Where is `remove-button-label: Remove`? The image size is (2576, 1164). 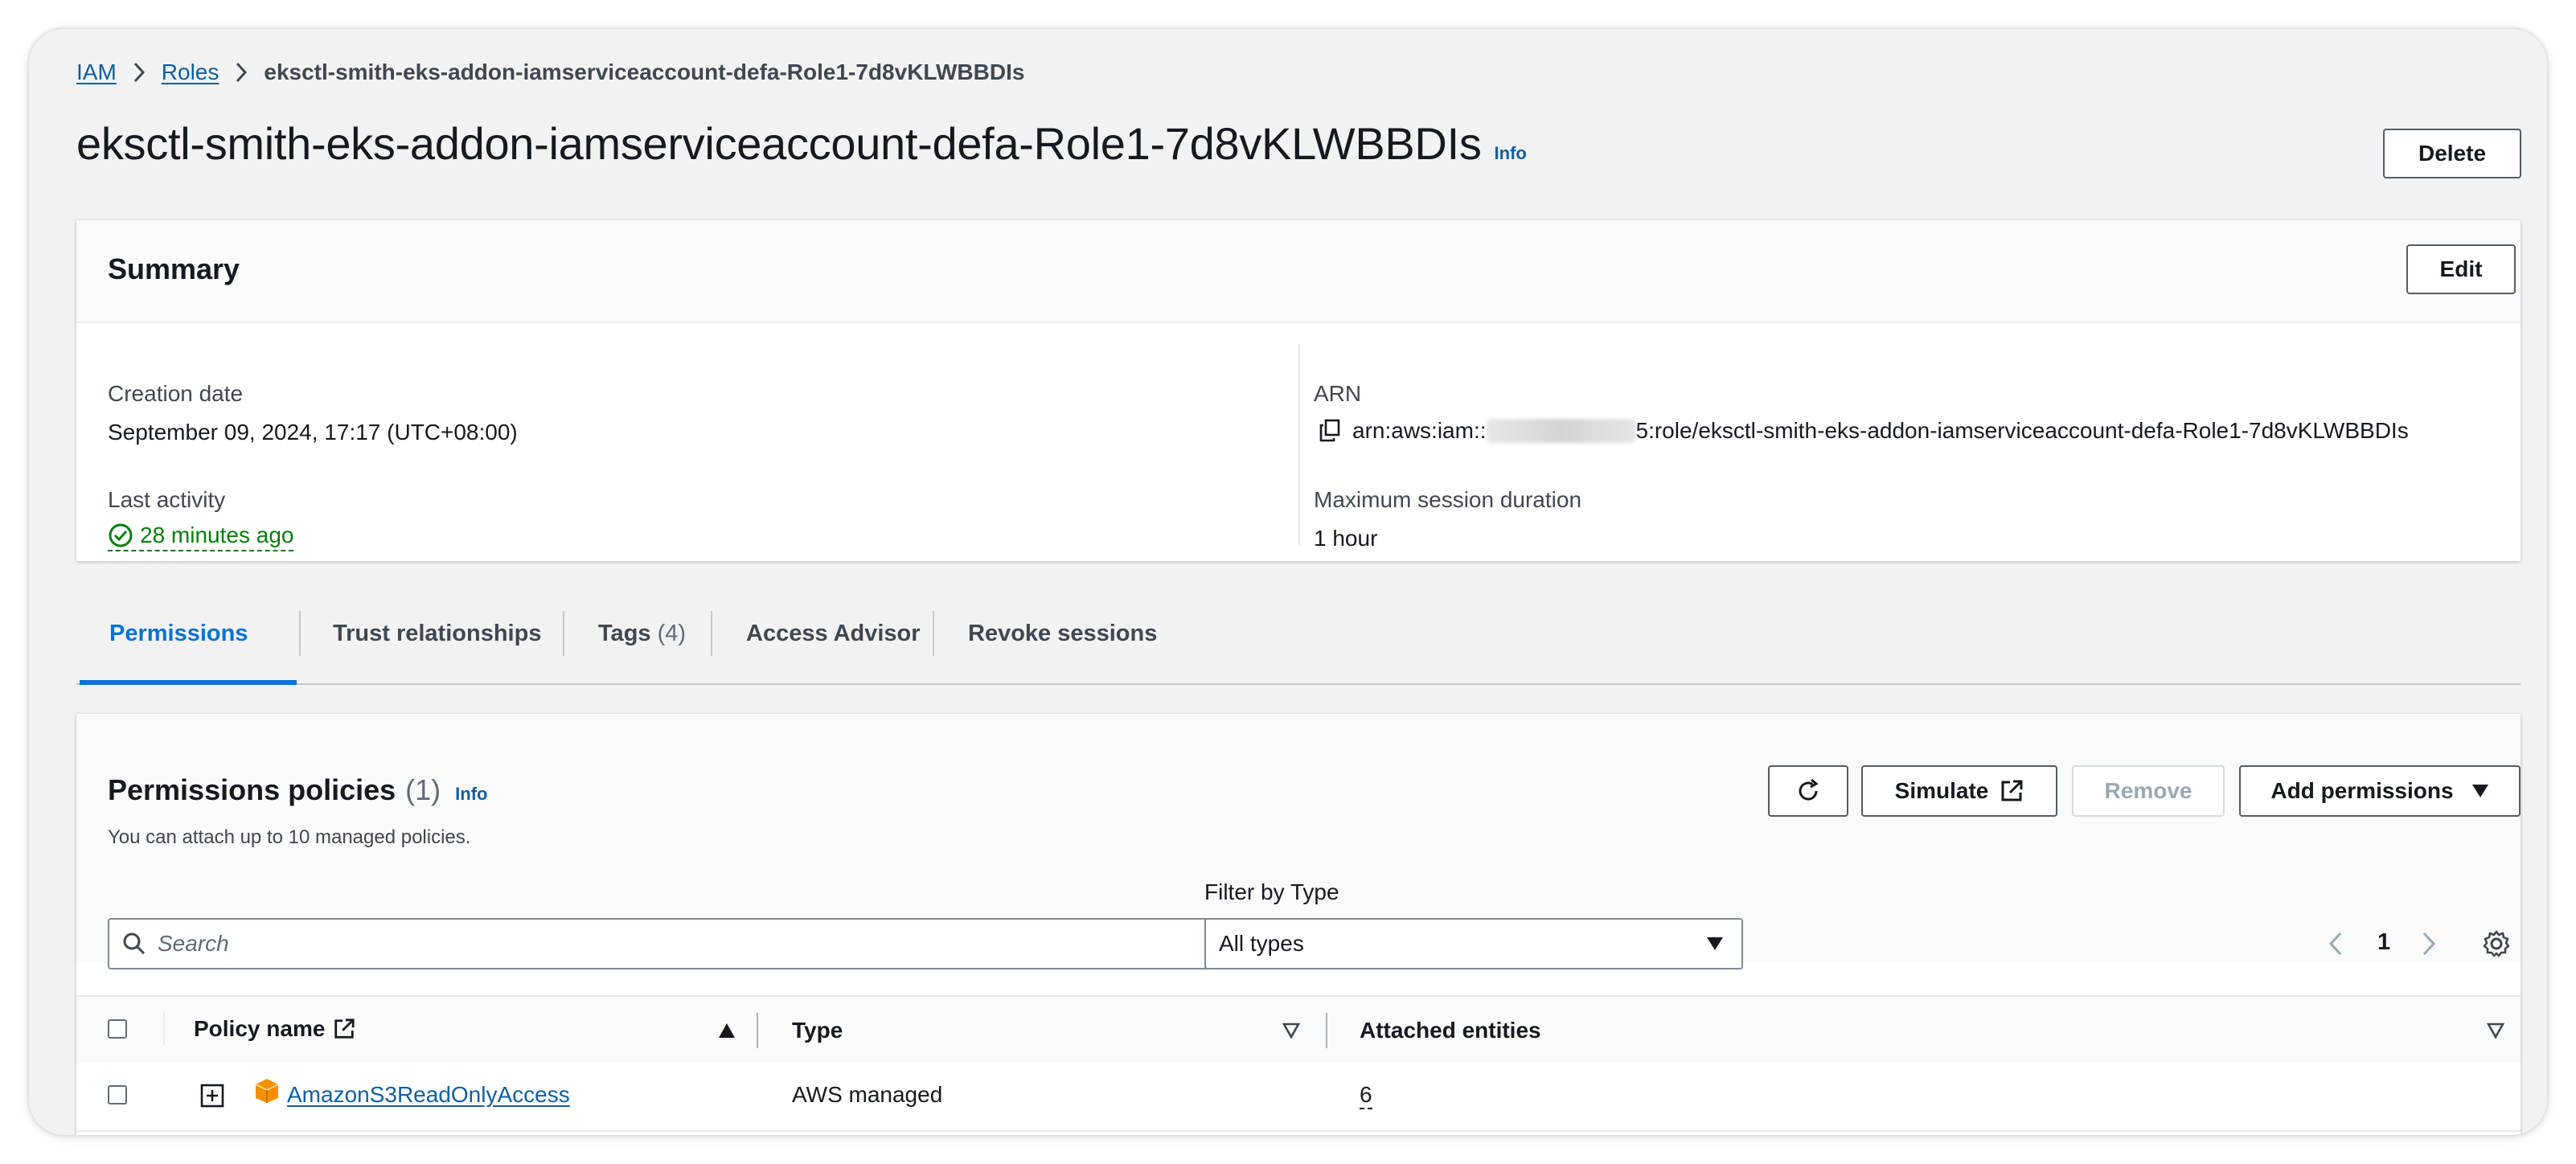
remove-button-label: Remove is located at coordinates (2148, 790).